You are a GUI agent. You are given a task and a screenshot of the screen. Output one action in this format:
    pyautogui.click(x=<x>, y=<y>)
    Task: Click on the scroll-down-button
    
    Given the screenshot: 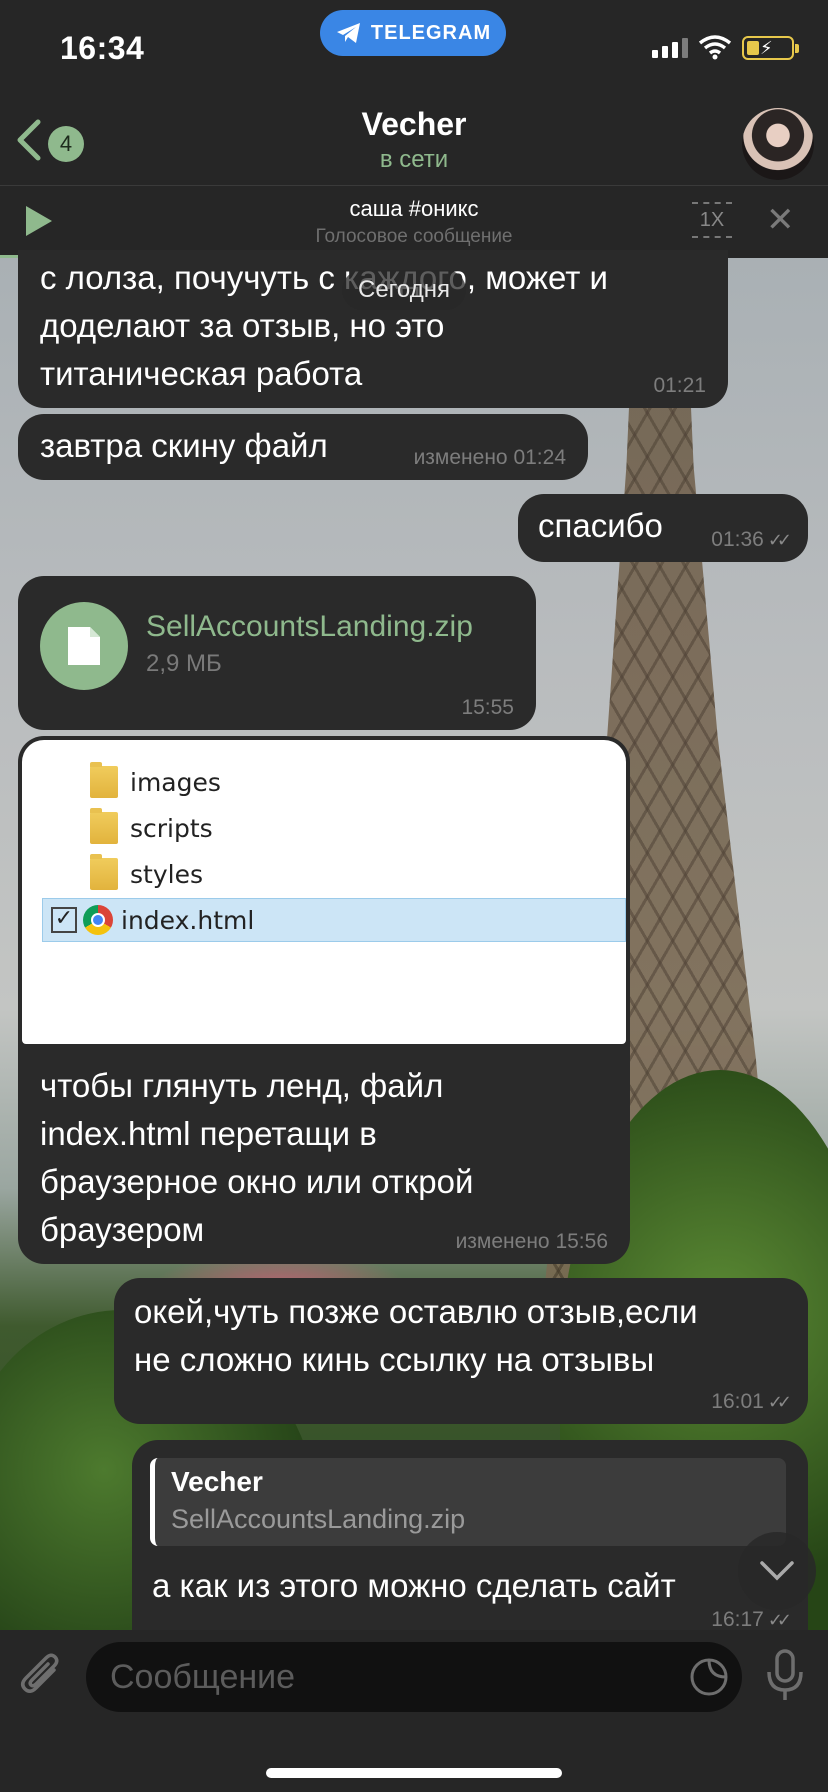 What is the action you would take?
    pyautogui.click(x=777, y=1571)
    